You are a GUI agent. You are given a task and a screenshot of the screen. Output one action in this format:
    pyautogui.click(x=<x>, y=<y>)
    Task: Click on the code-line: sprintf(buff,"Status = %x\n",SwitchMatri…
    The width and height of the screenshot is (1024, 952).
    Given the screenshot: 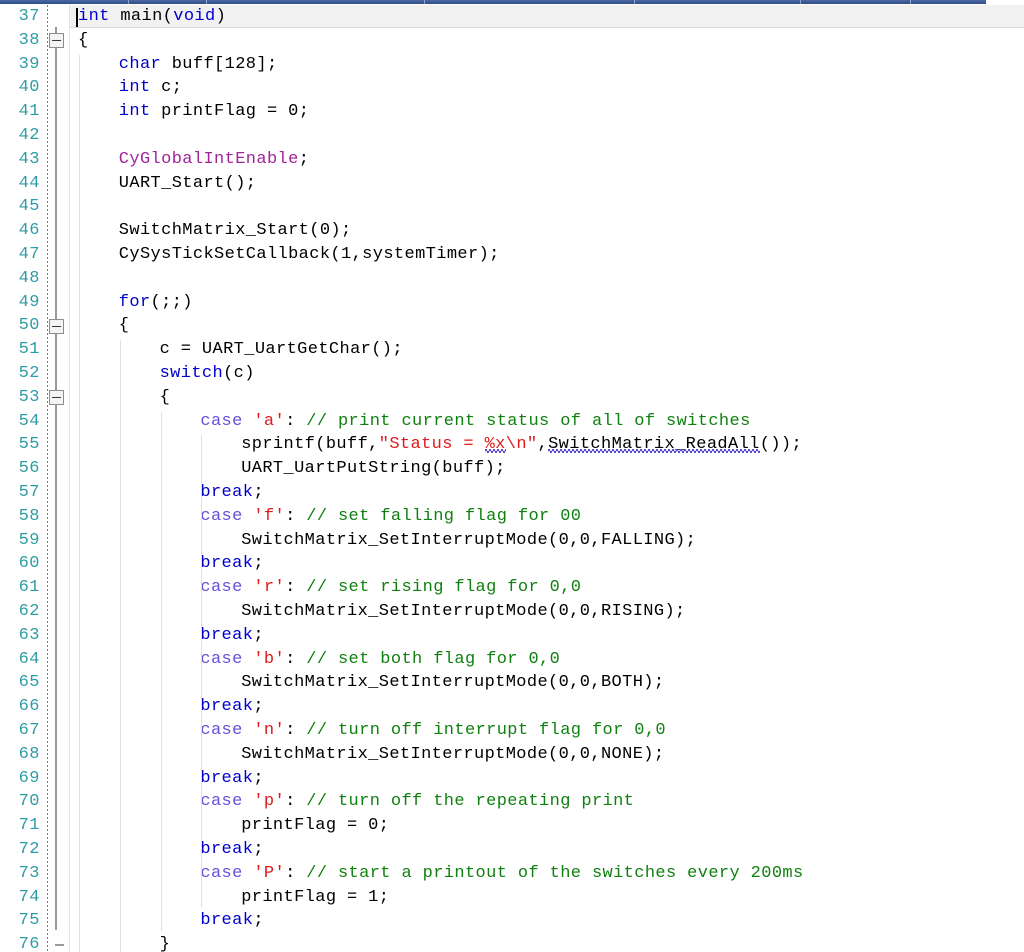 What is the action you would take?
    pyautogui.click(x=521, y=445)
    